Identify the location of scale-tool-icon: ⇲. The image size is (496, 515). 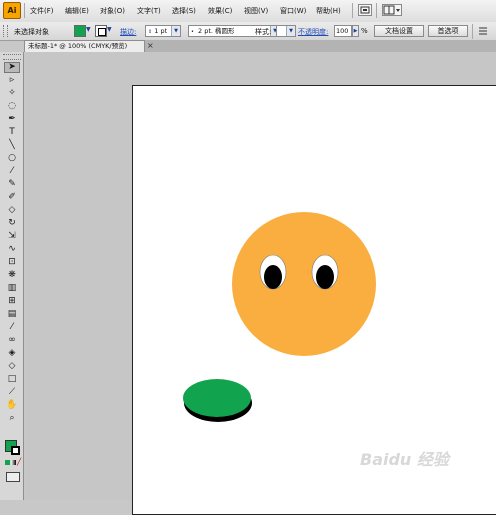
(12, 236).